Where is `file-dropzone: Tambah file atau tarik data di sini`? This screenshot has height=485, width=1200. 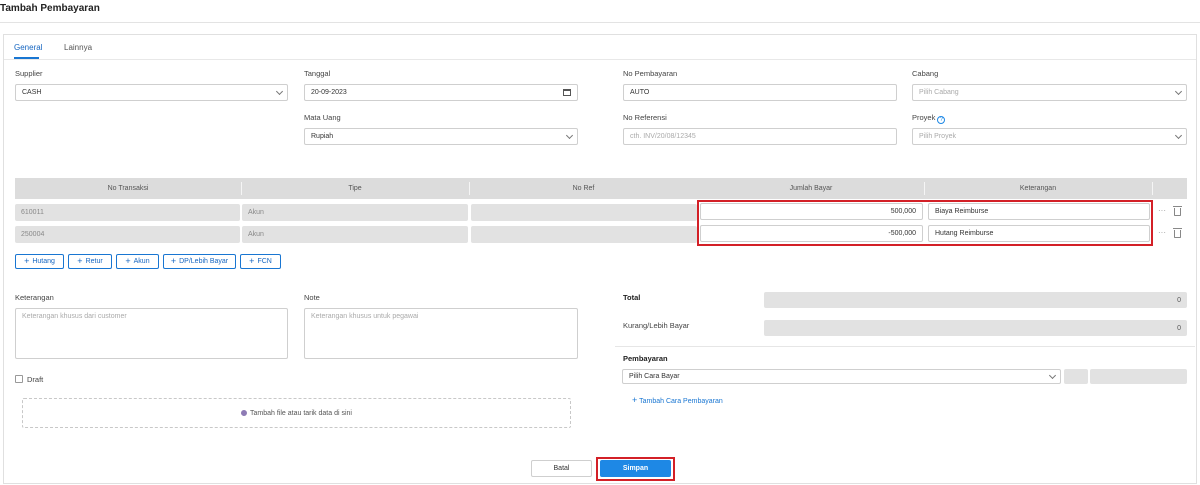 file-dropzone: Tambah file atau tarik data di sini is located at coordinates (296, 413).